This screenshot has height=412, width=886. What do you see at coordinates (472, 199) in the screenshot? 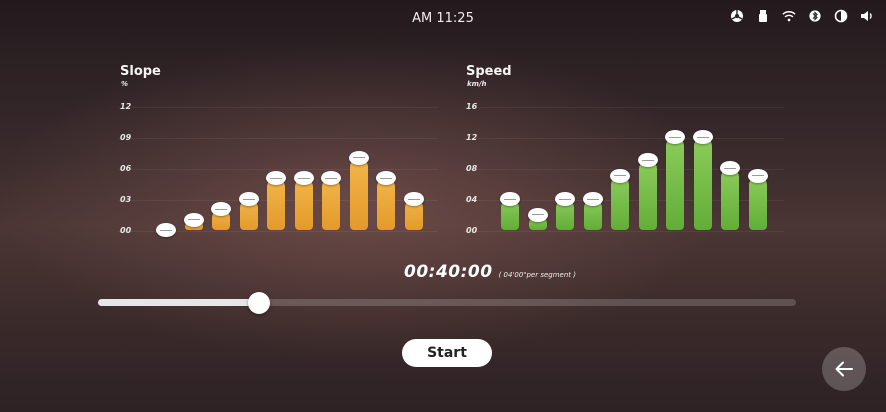
I see `speed-tick-label: 04` at bounding box center [472, 199].